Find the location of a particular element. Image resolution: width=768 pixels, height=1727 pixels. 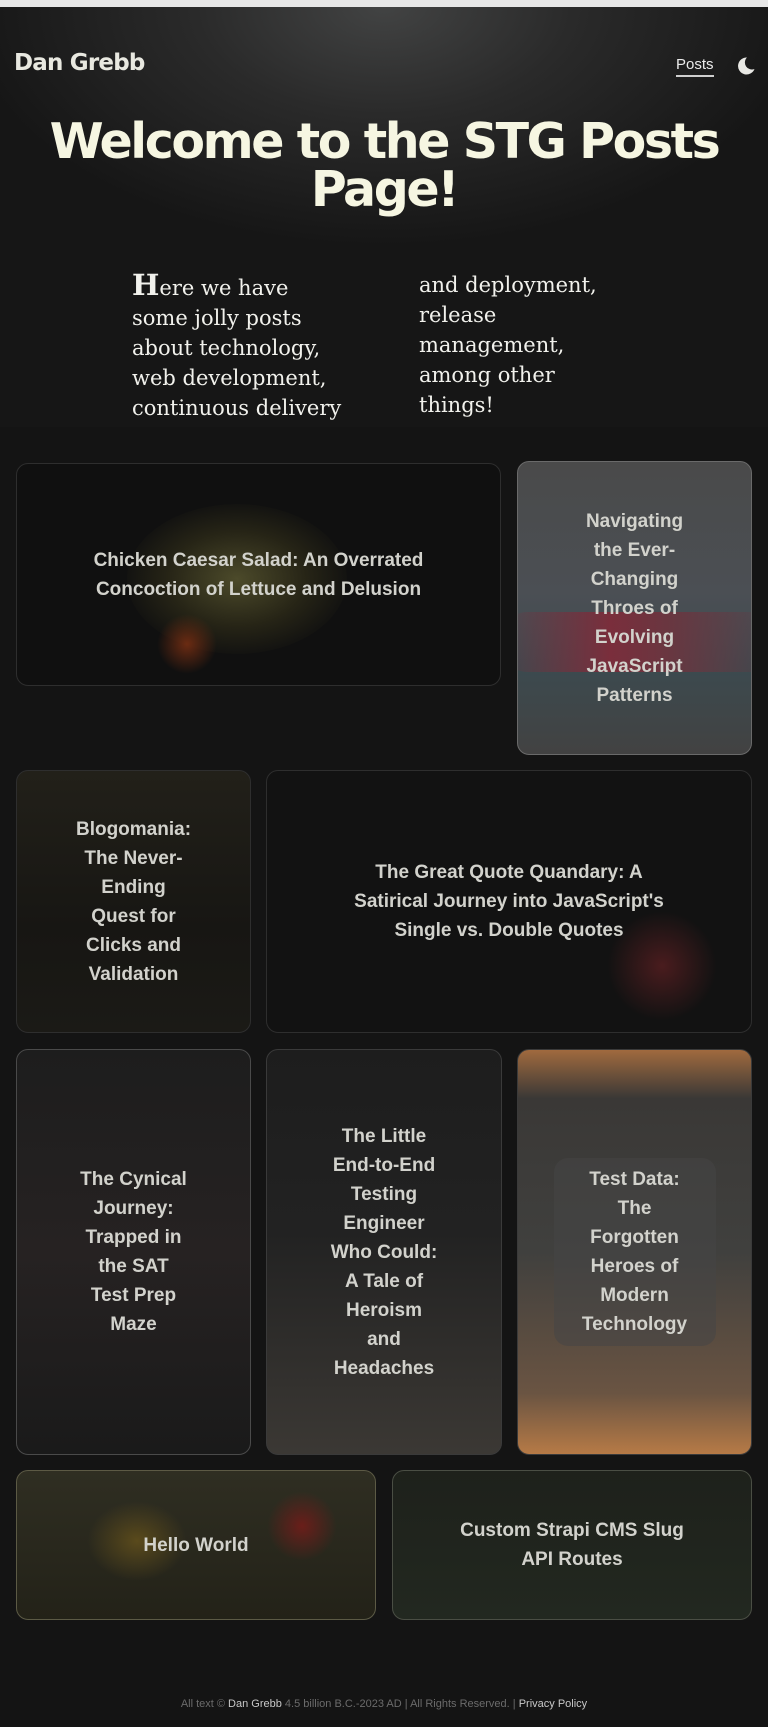

footer-author: Dan Grebb is located at coordinates (255, 1704).